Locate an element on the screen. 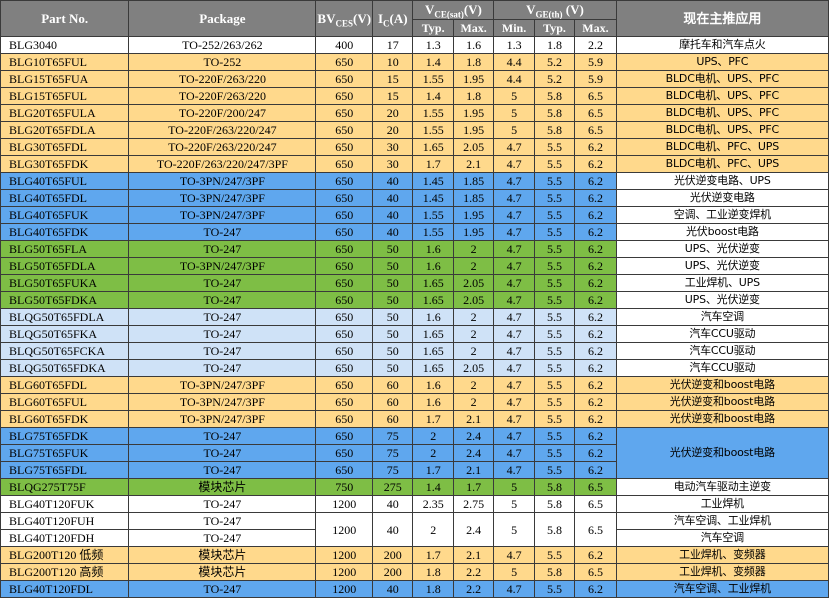 Image resolution: width=831 pixels, height=603 pixels. ic-cell: 10 is located at coordinates (393, 62).